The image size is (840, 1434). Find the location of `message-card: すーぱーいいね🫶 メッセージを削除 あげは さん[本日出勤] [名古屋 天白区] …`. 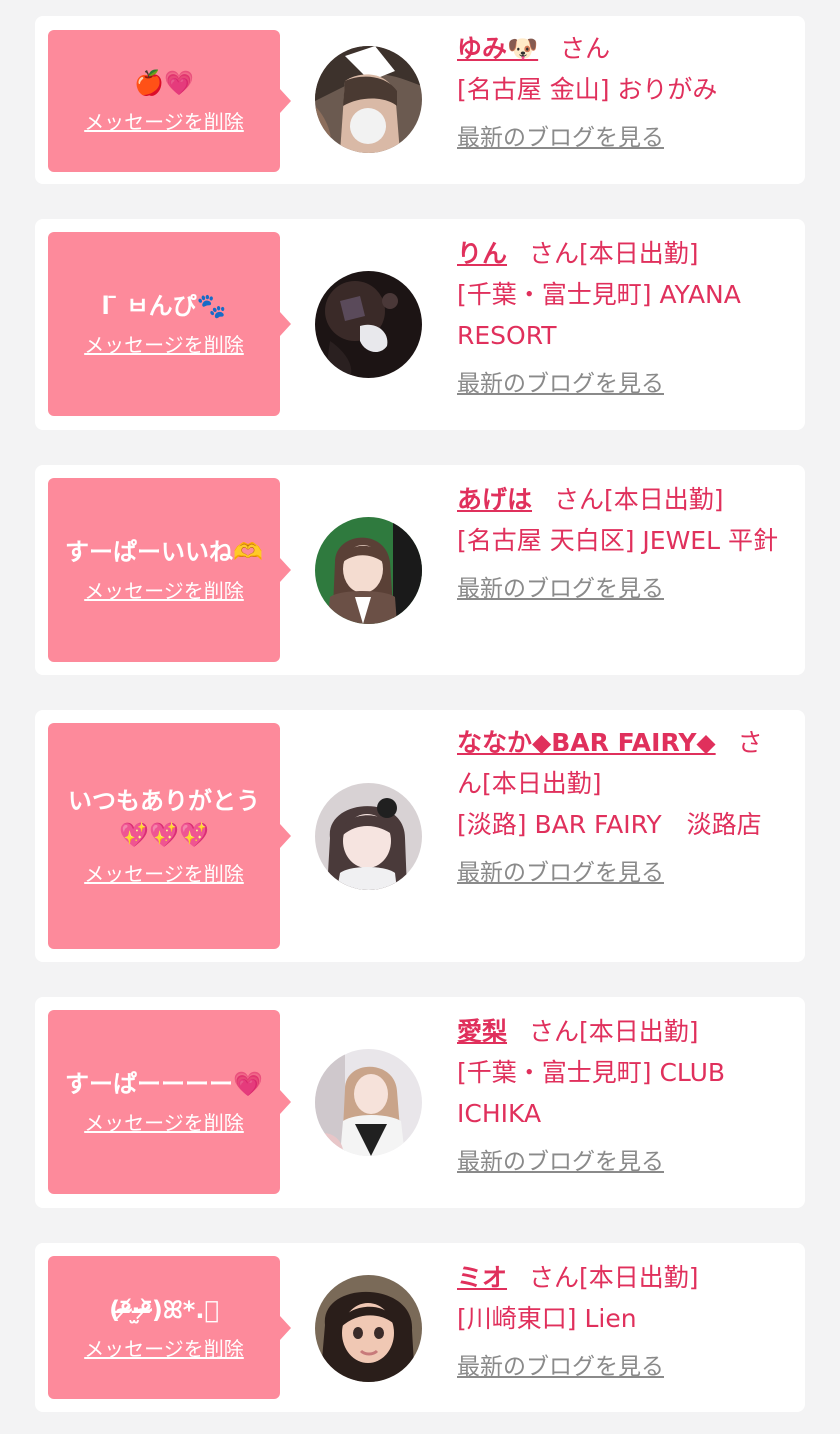

message-card: すーぱーいいね🫶 メッセージを削除 あげは さん[本日出勤] [名古屋 天白区] … is located at coordinates (420, 570).